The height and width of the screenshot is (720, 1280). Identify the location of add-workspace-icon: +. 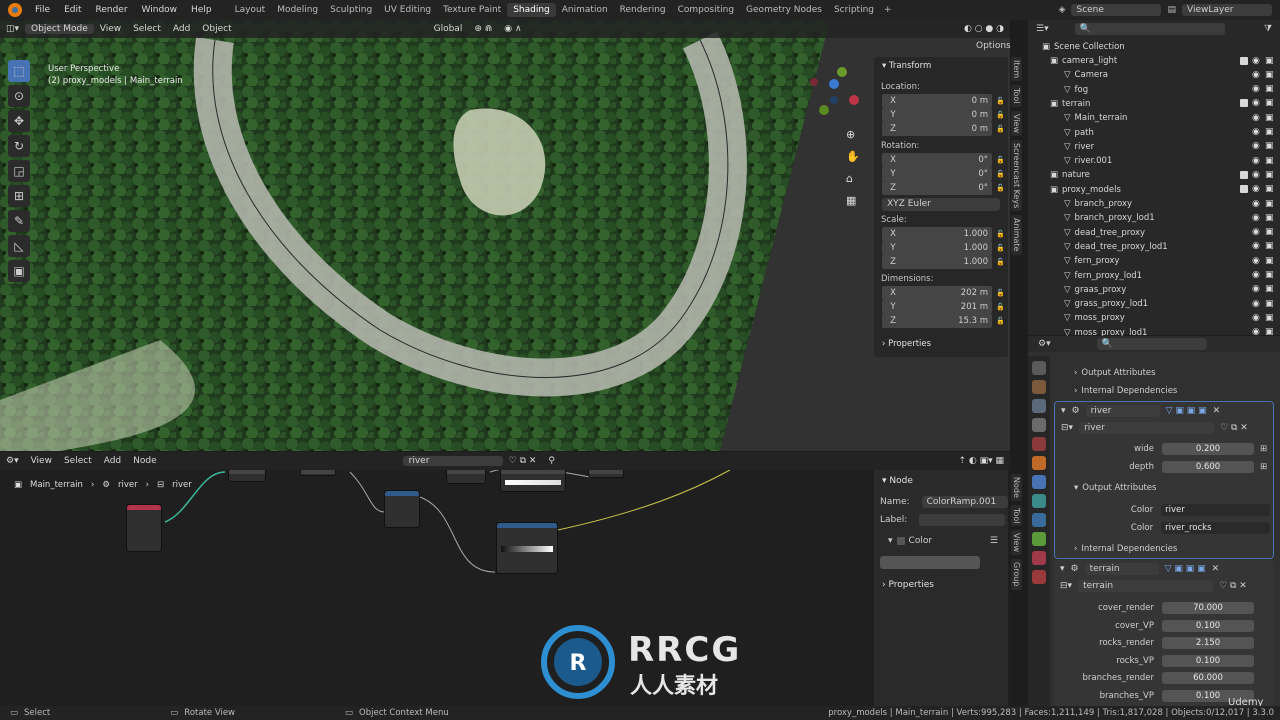
(888, 10).